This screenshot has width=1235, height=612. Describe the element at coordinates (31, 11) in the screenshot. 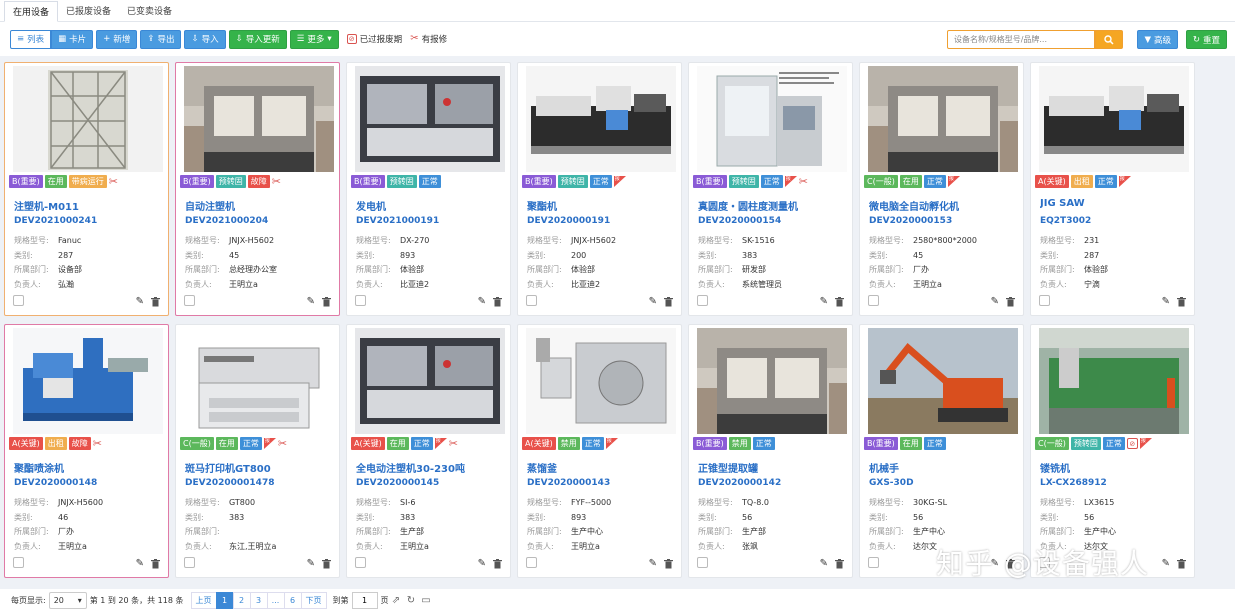

I see `tab-in-use: 在用设备` at that location.